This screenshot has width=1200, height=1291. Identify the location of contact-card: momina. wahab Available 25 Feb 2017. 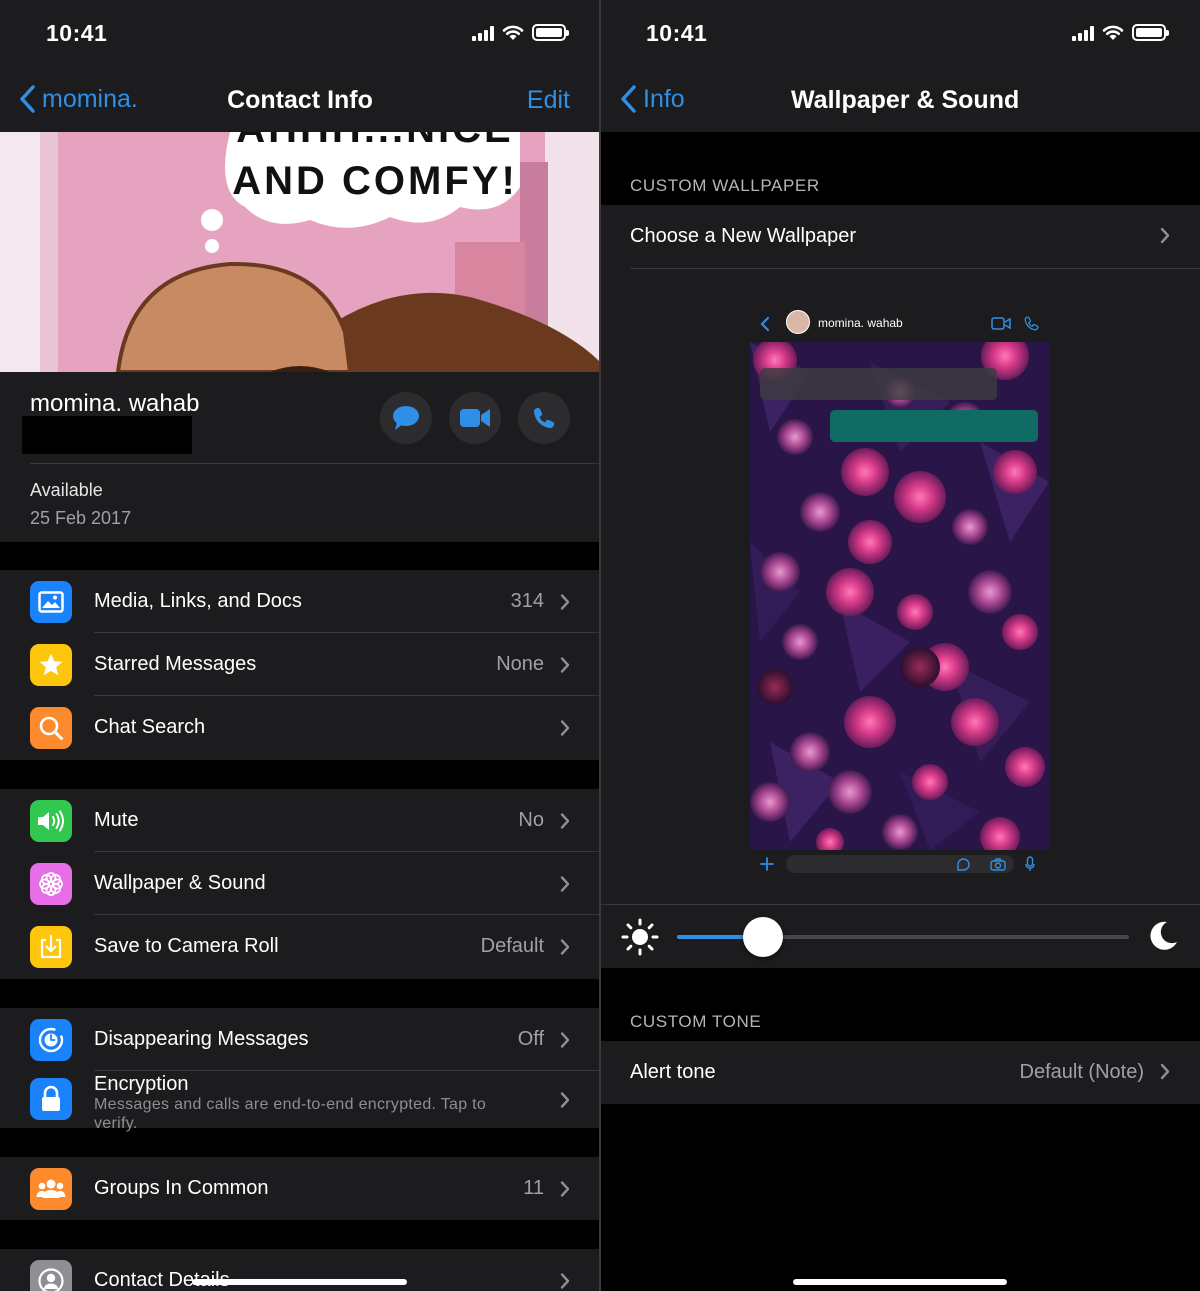
(300, 457).